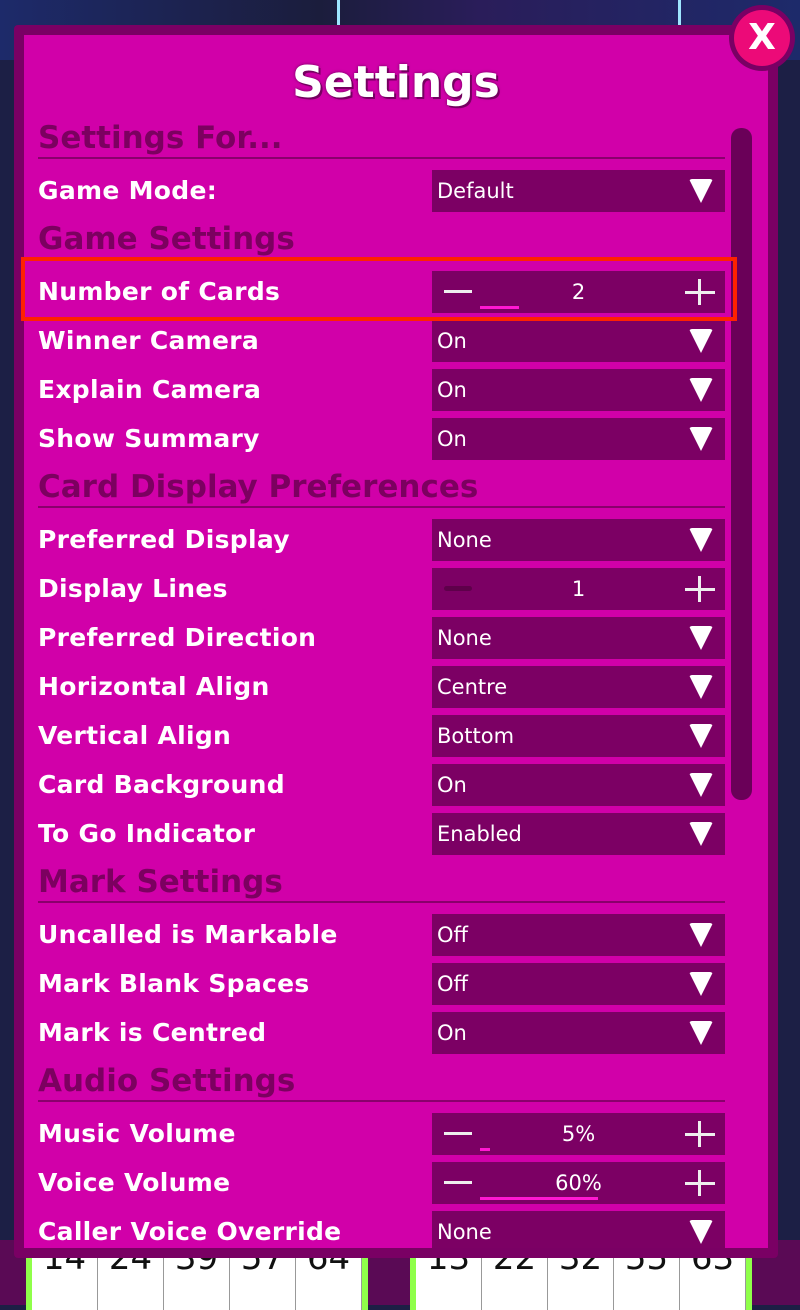 This screenshot has height=1310, width=800. What do you see at coordinates (381, 1036) in the screenshot?
I see `setting-row-mark-is-centred: Mark is Centred On` at bounding box center [381, 1036].